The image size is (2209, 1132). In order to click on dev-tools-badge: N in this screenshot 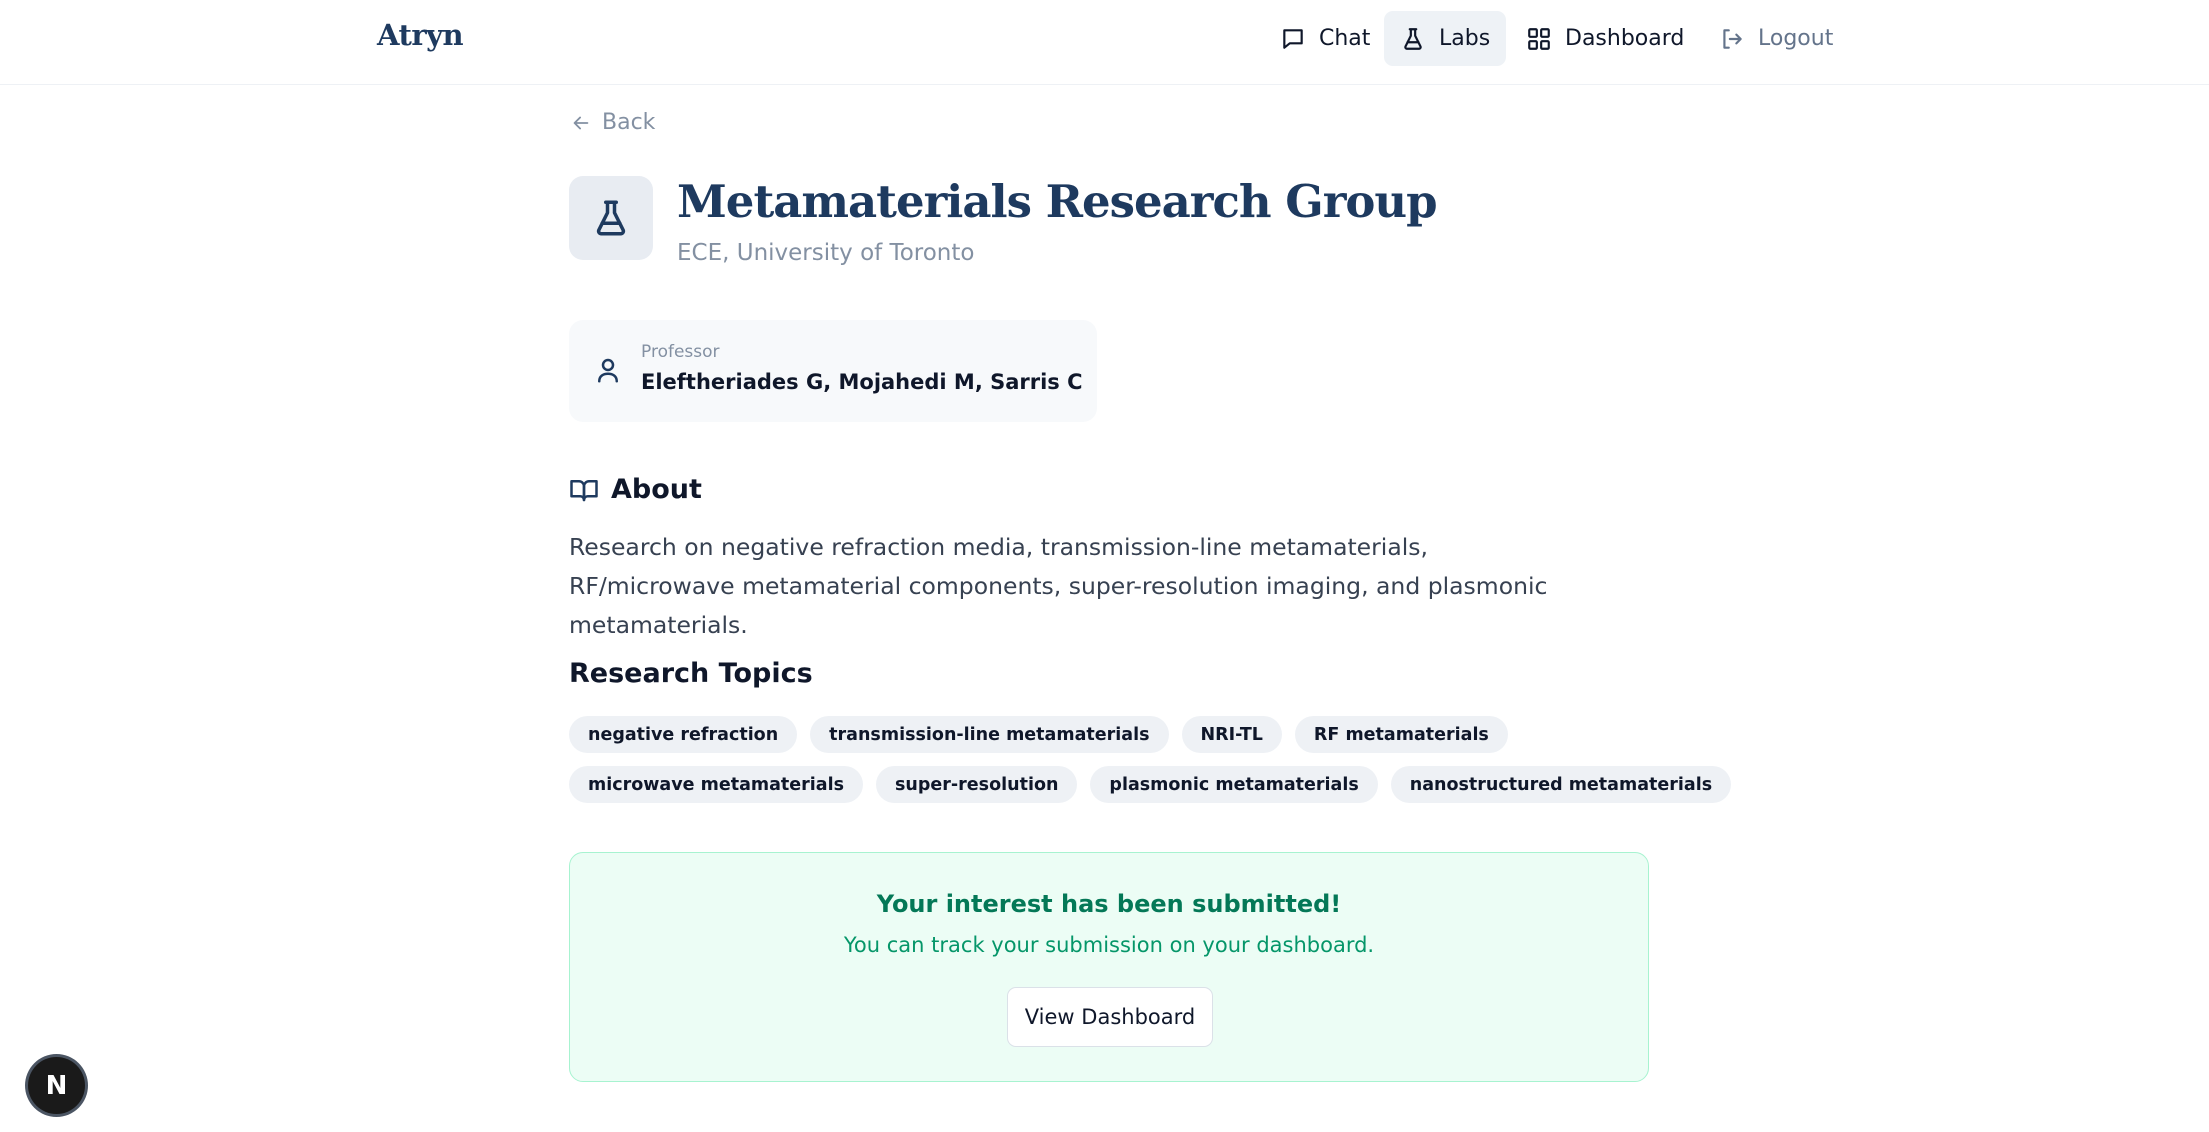, I will do `click(56, 1085)`.